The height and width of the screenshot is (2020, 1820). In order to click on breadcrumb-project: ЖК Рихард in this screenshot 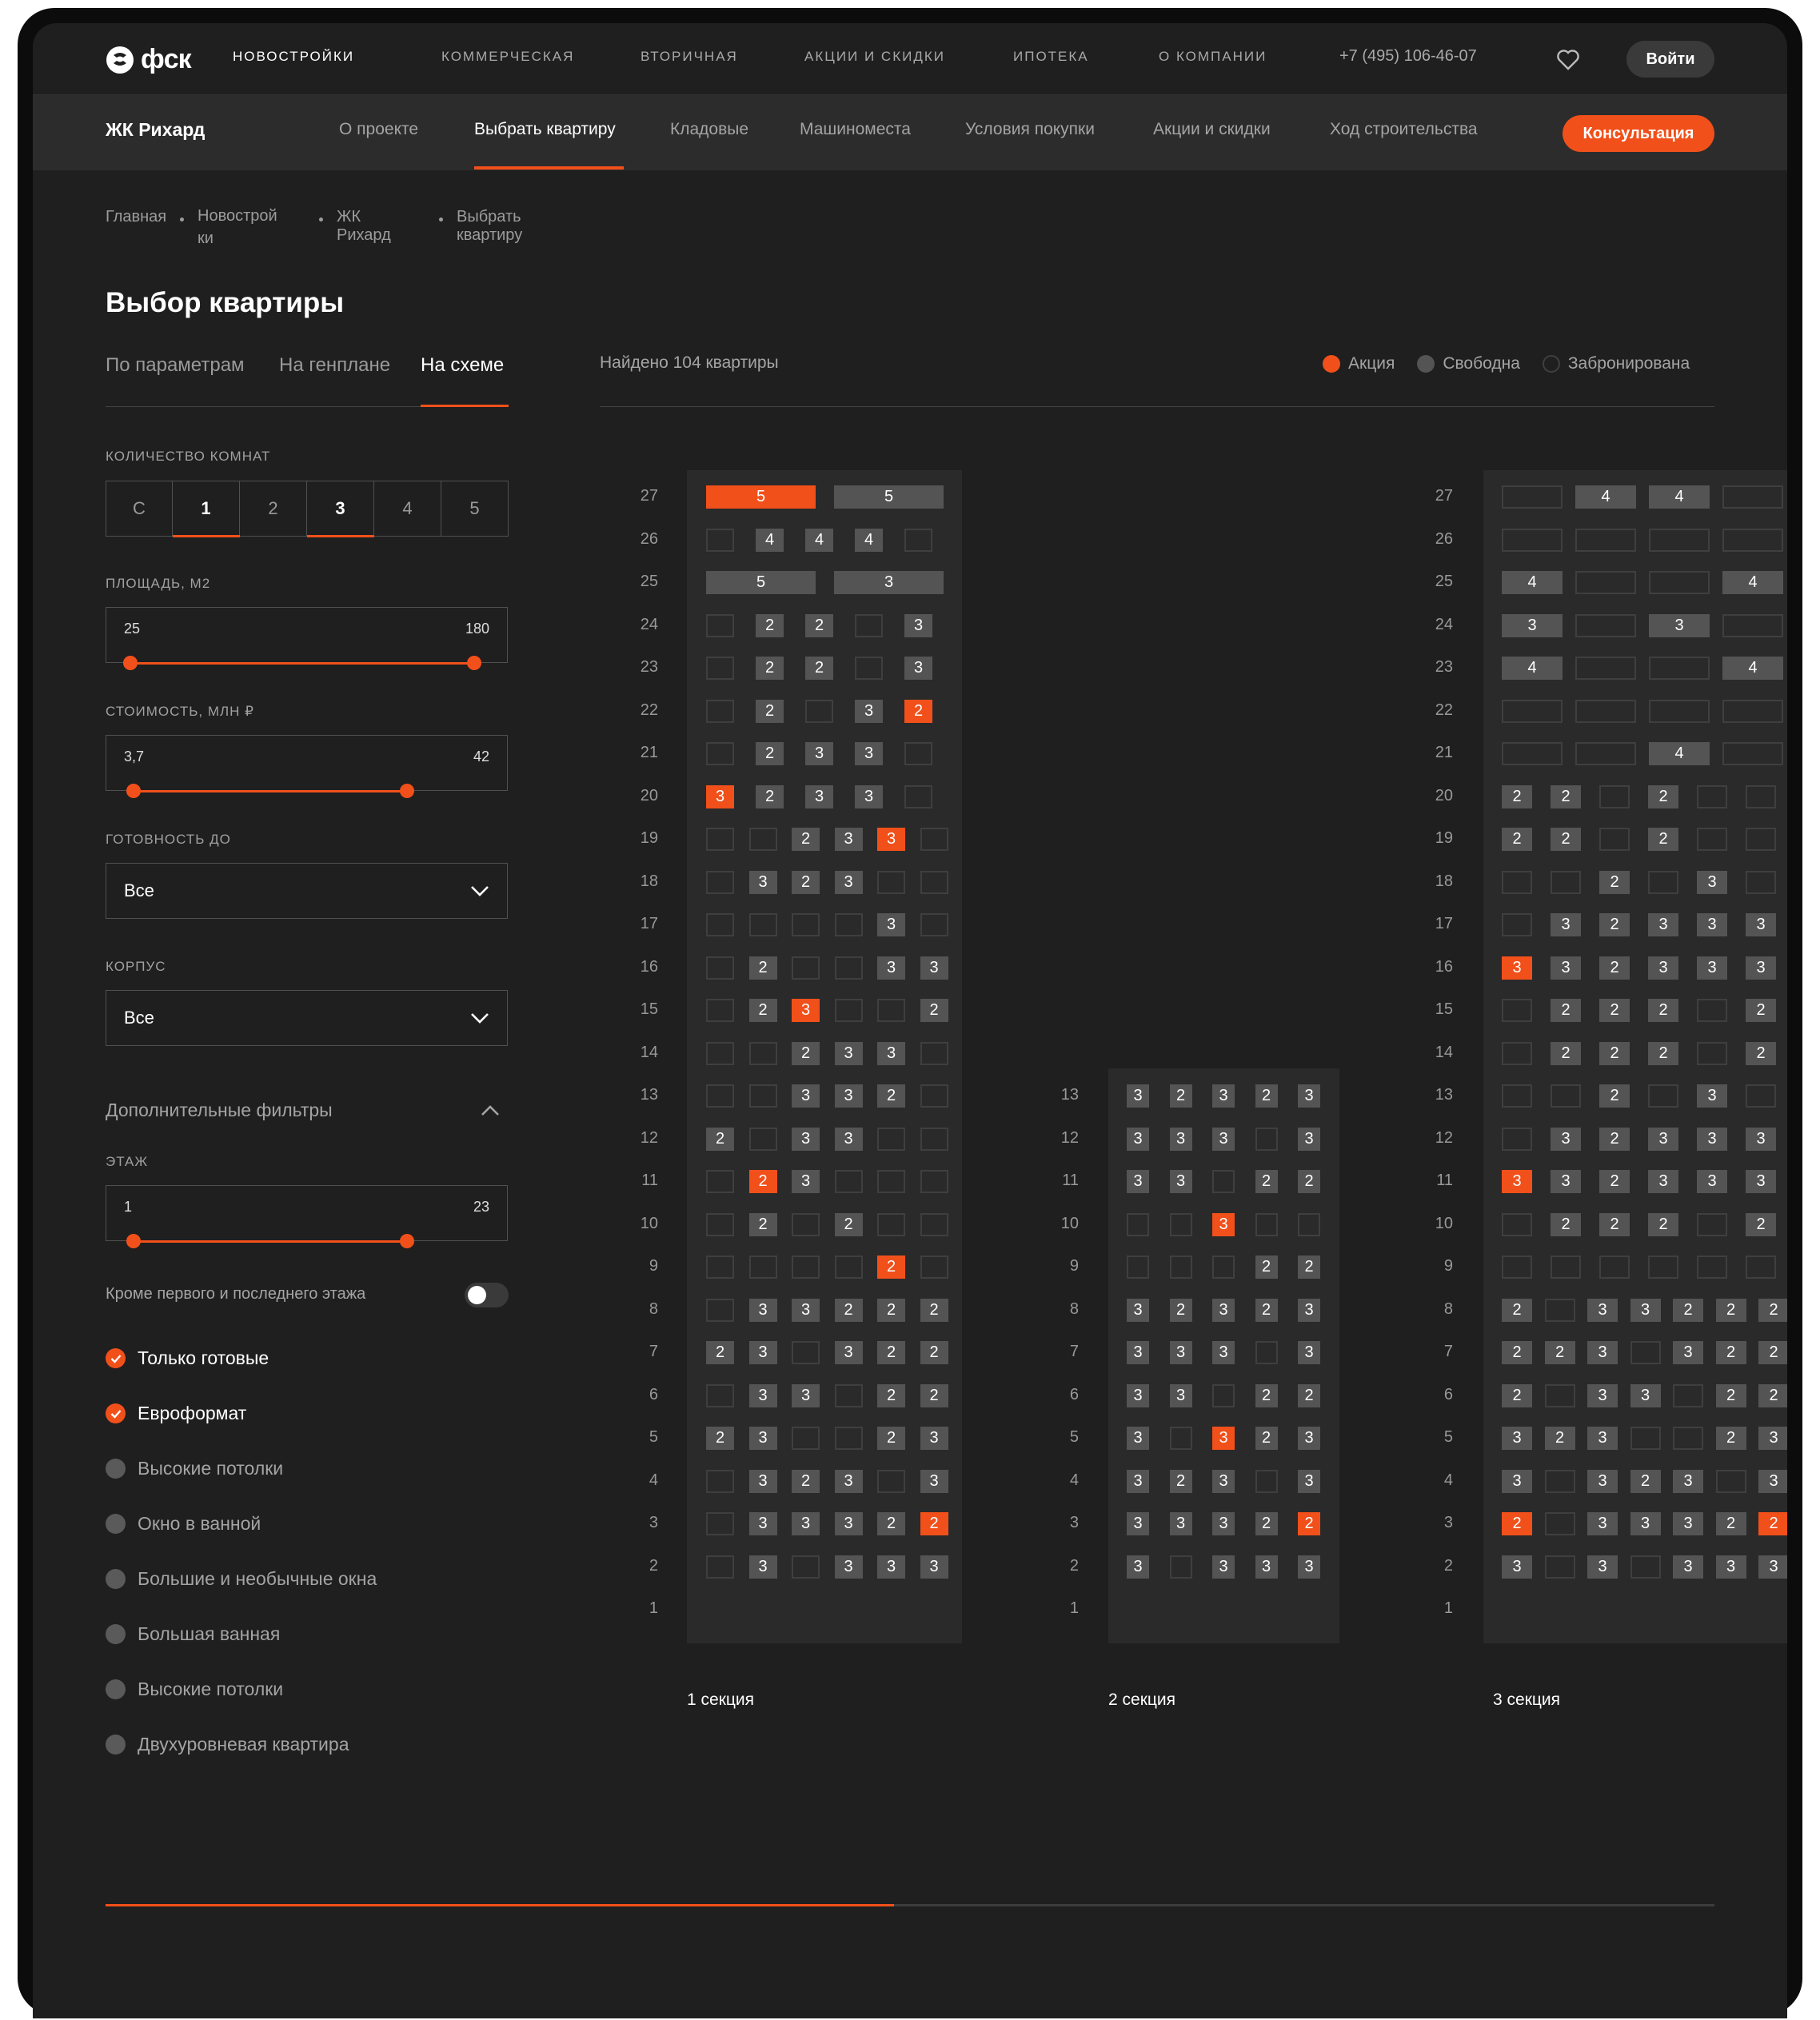, I will do `click(364, 226)`.